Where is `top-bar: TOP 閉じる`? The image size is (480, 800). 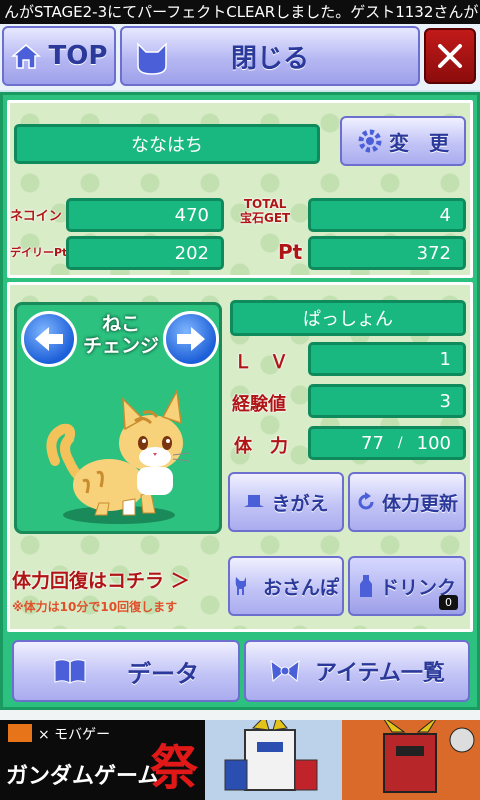
top-bar: TOP 閉じる is located at coordinates (240, 71).